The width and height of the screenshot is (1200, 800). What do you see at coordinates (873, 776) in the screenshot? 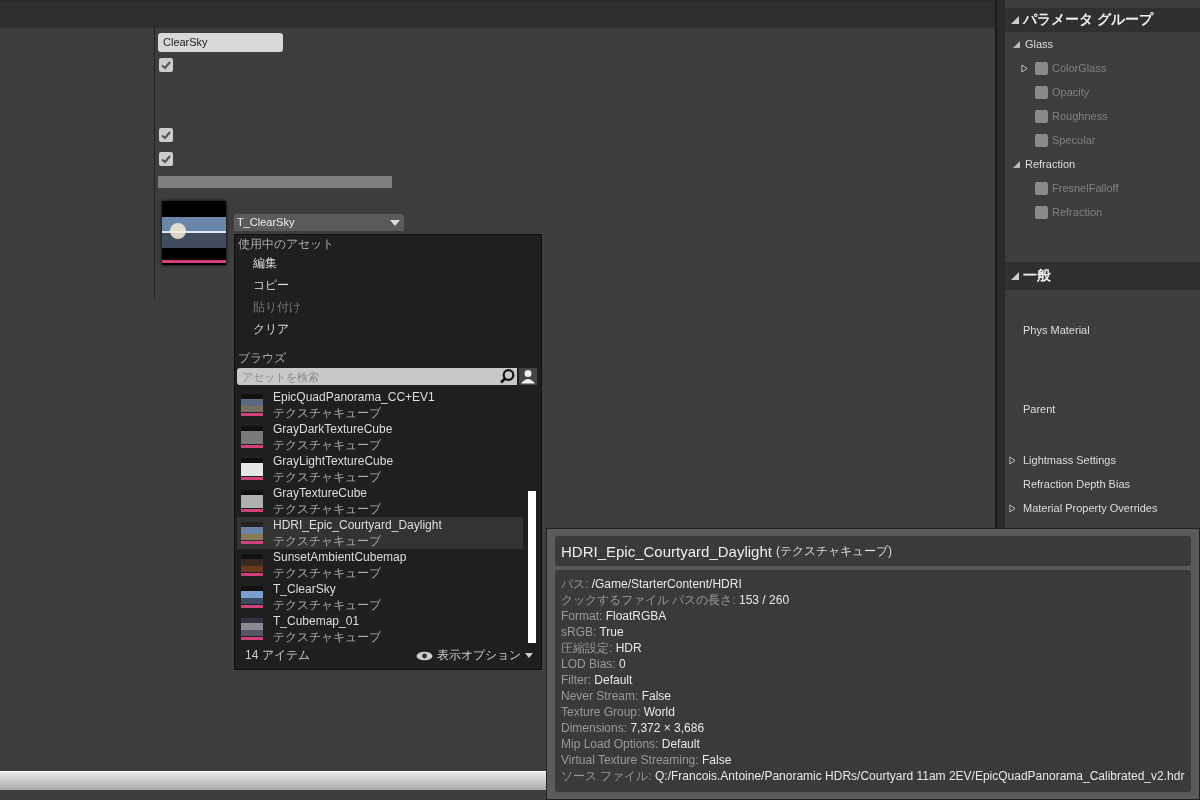
I see `tooltip-row: ソース ファイル: Q:/Francois.Antoine/Panoramic HDRs/Courtyard 11am 2EV/EpicQuadPanorama_Calibrated_v2.hdr` at bounding box center [873, 776].